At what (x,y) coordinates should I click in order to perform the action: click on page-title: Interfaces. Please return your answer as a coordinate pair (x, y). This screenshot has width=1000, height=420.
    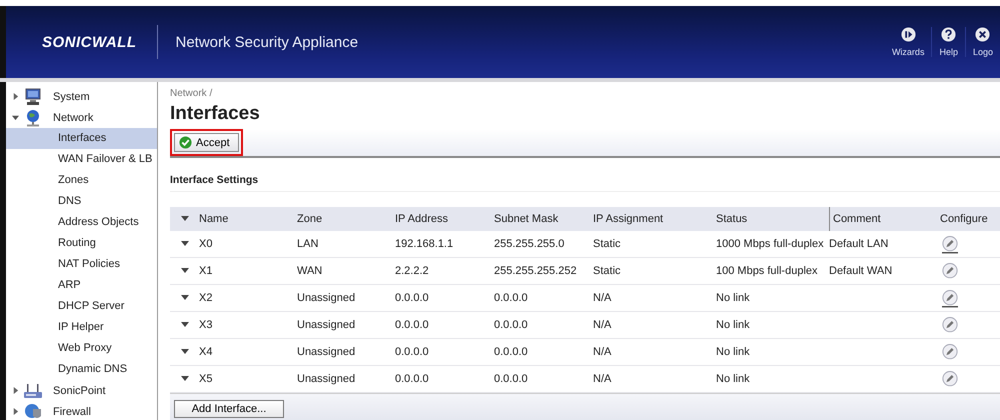
    Looking at the image, I should click on (215, 114).